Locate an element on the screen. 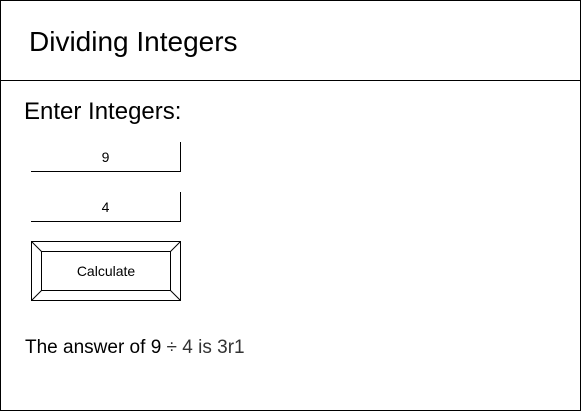 The image size is (581, 411). result-connector: is is located at coordinates (205, 347).